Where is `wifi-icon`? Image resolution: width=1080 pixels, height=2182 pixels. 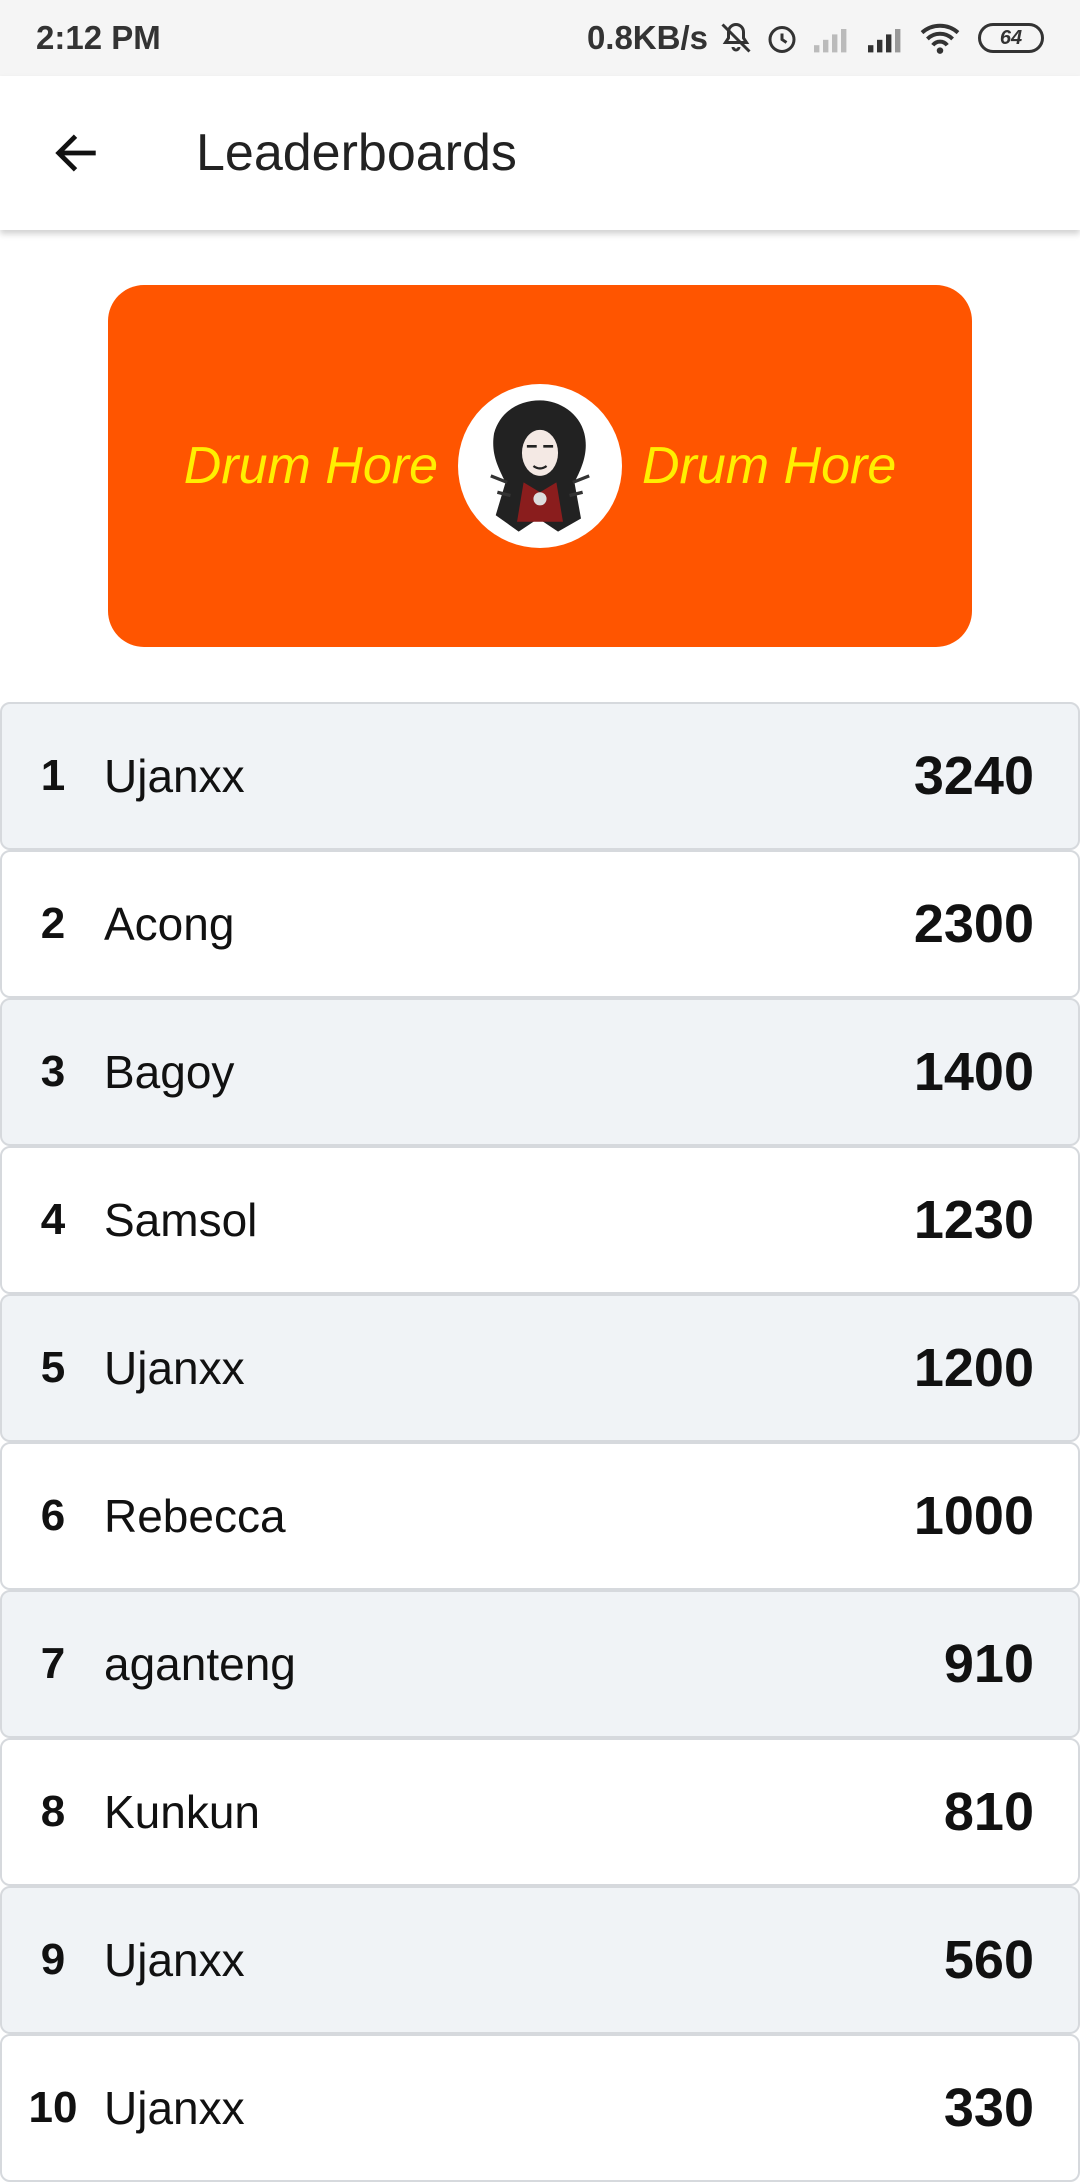 wifi-icon is located at coordinates (940, 38).